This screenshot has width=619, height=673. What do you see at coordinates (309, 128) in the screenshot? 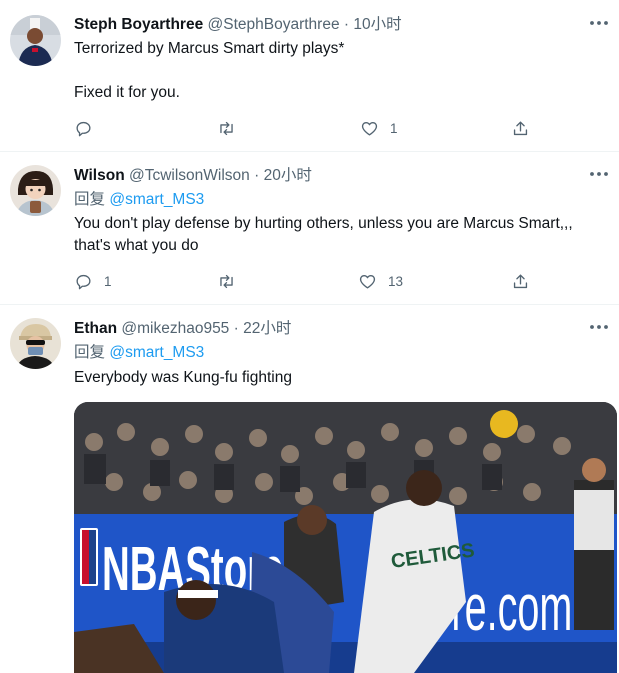
I see `tweet-actions: 1` at bounding box center [309, 128].